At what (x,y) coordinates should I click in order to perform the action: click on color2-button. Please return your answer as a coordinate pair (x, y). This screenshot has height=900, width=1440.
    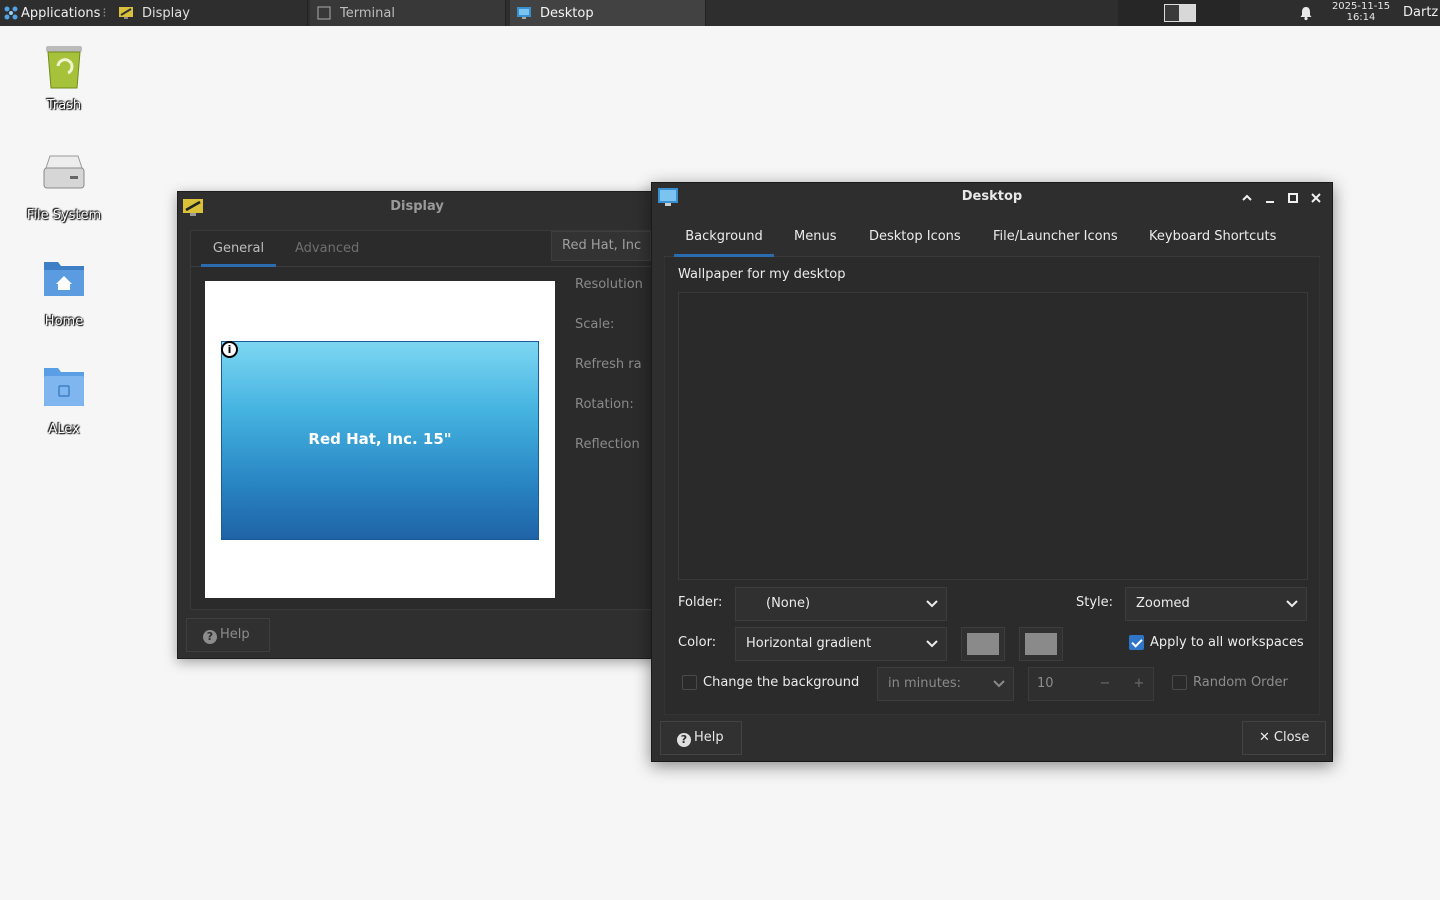
    Looking at the image, I should click on (1041, 644).